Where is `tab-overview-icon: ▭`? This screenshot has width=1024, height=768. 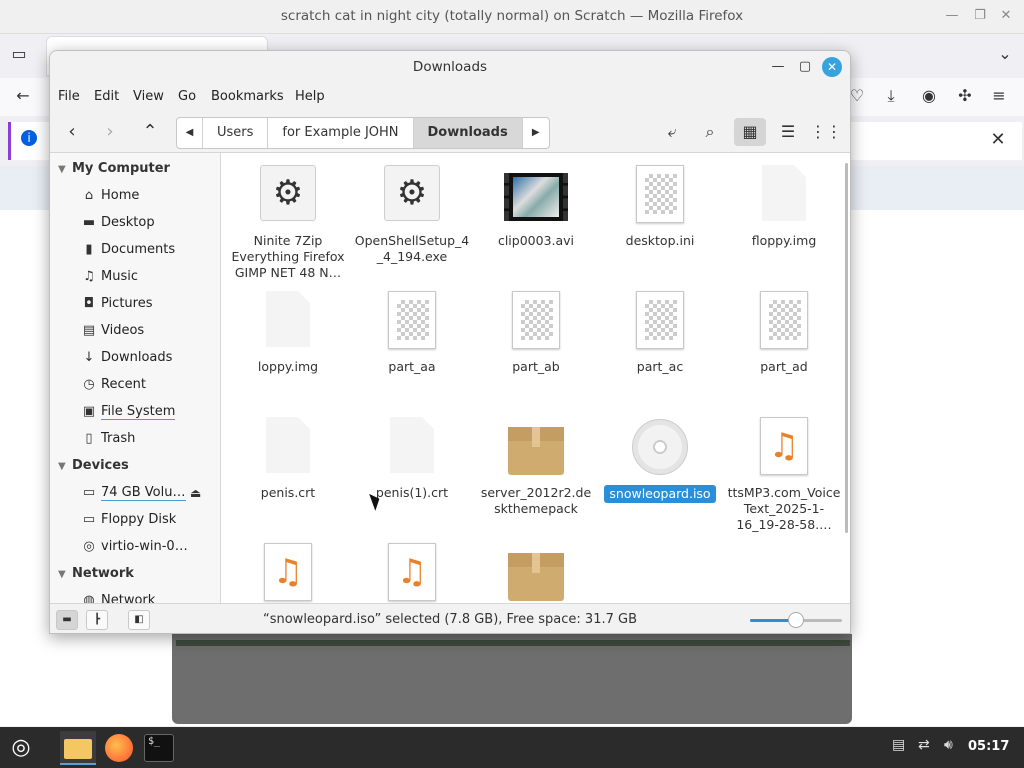 tab-overview-icon: ▭ is located at coordinates (19, 55).